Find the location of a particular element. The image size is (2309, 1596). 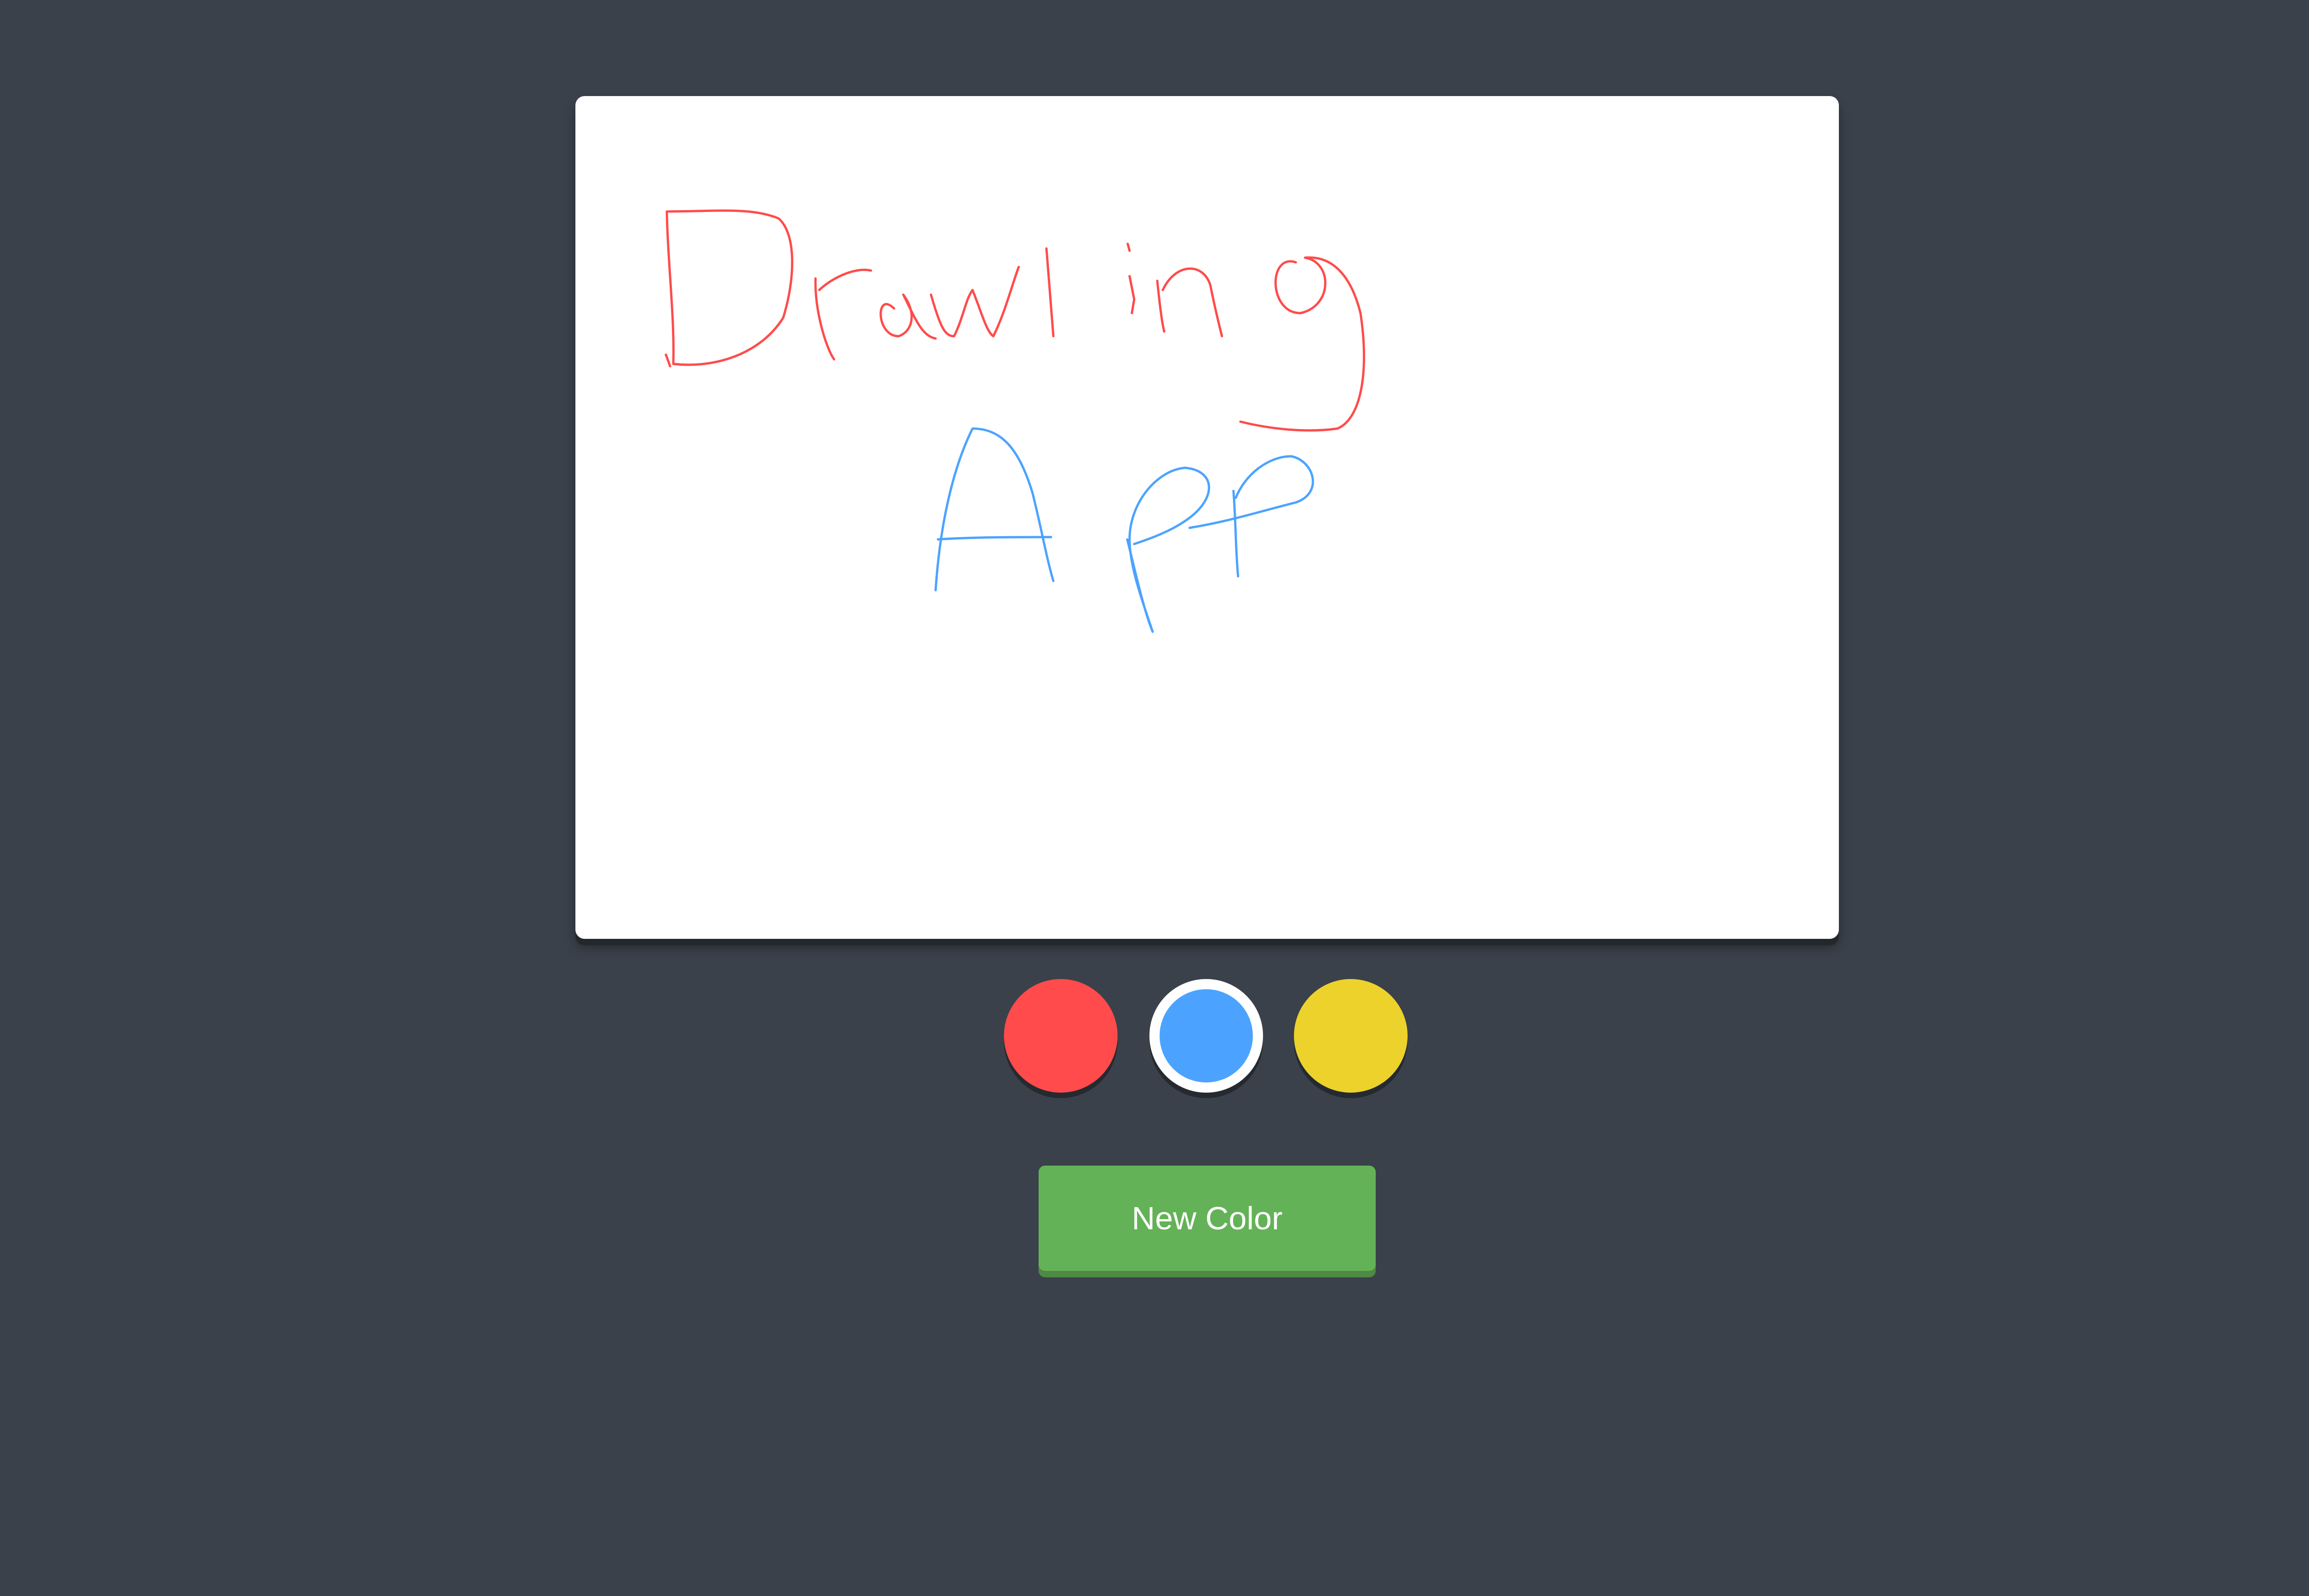

color-swatch-red is located at coordinates (1061, 1036).